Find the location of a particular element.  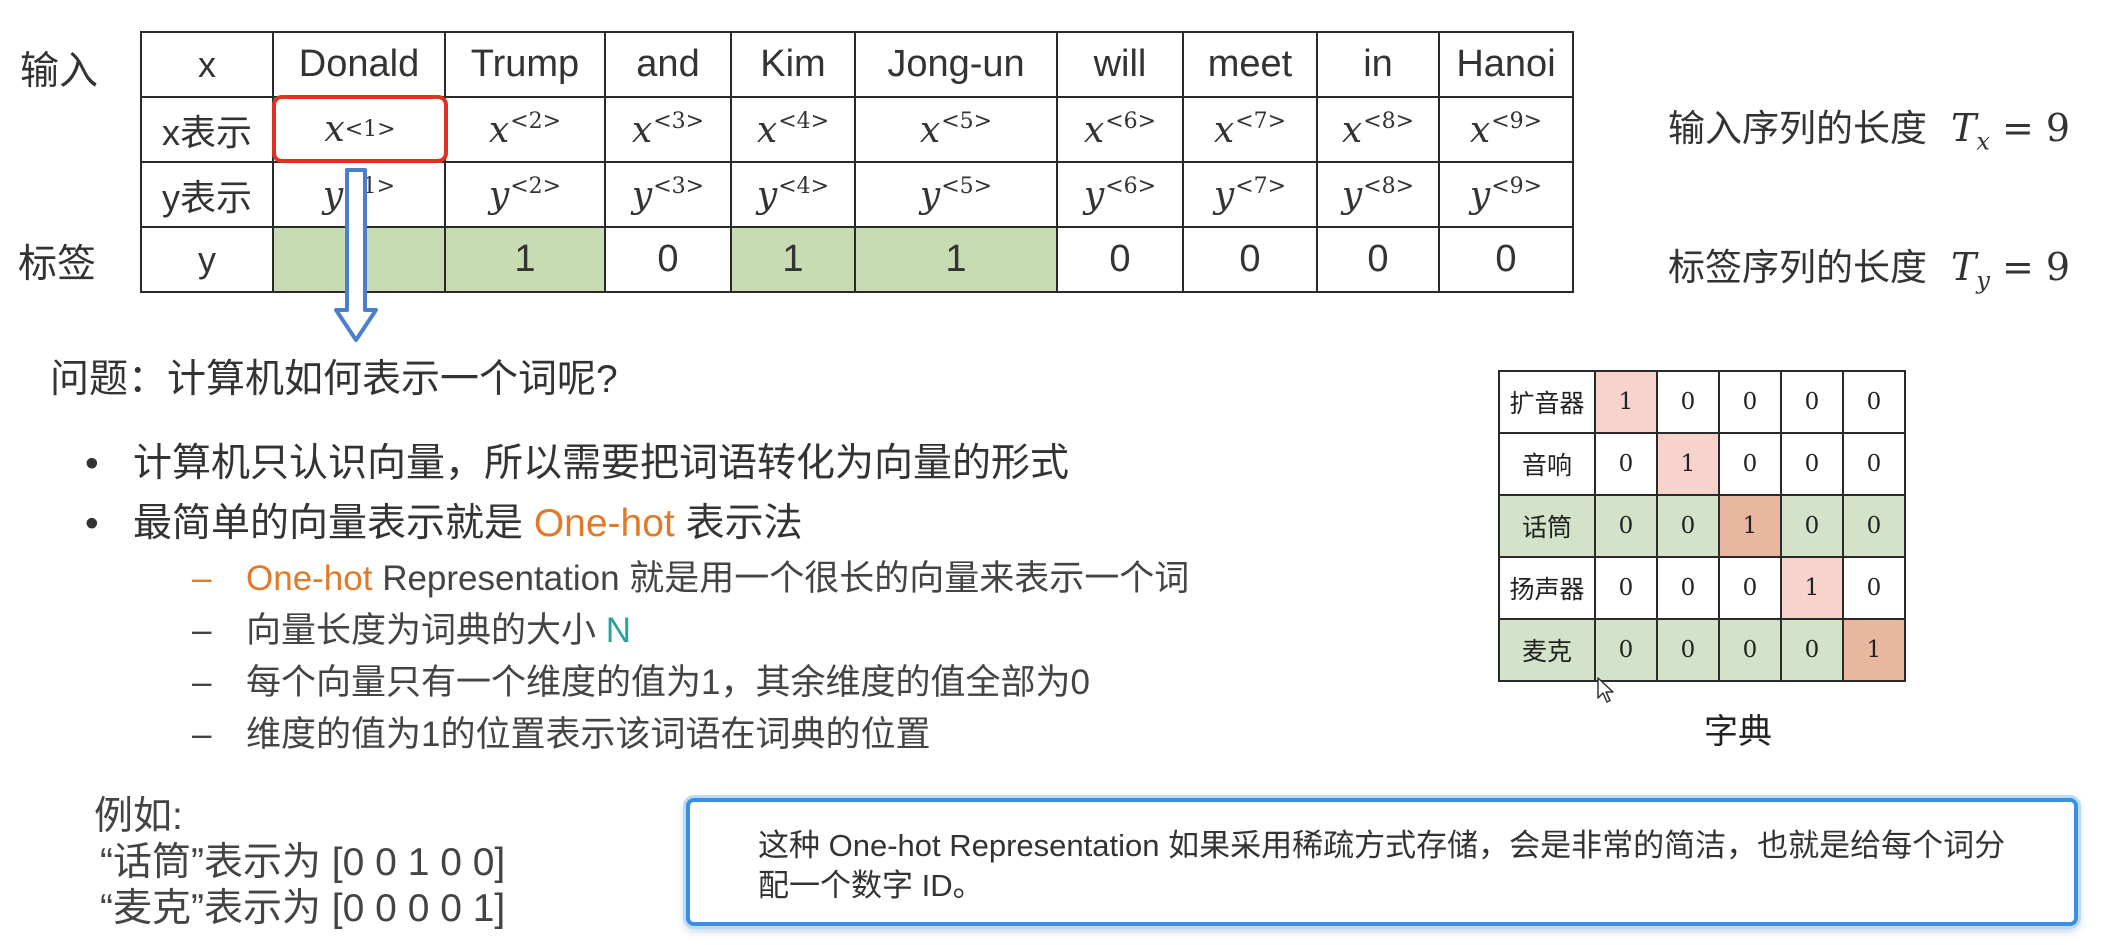

metric-label: 标签序列的长度 is located at coordinates (1797, 267).